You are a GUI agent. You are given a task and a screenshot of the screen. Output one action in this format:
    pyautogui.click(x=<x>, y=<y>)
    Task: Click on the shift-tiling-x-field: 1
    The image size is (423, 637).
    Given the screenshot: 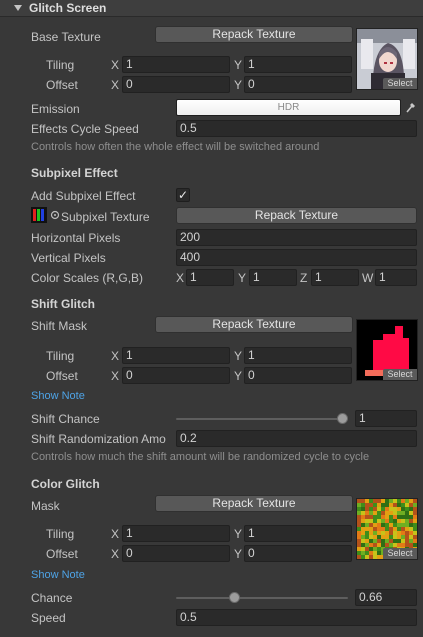 What is the action you would take?
    pyautogui.click(x=176, y=355)
    